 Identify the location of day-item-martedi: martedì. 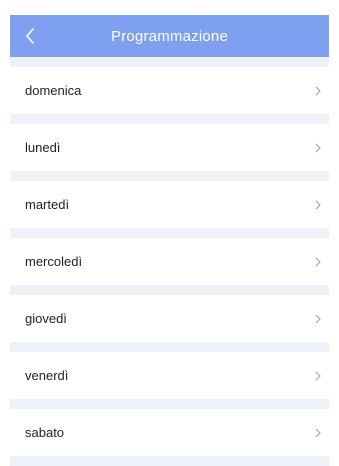
(169, 204).